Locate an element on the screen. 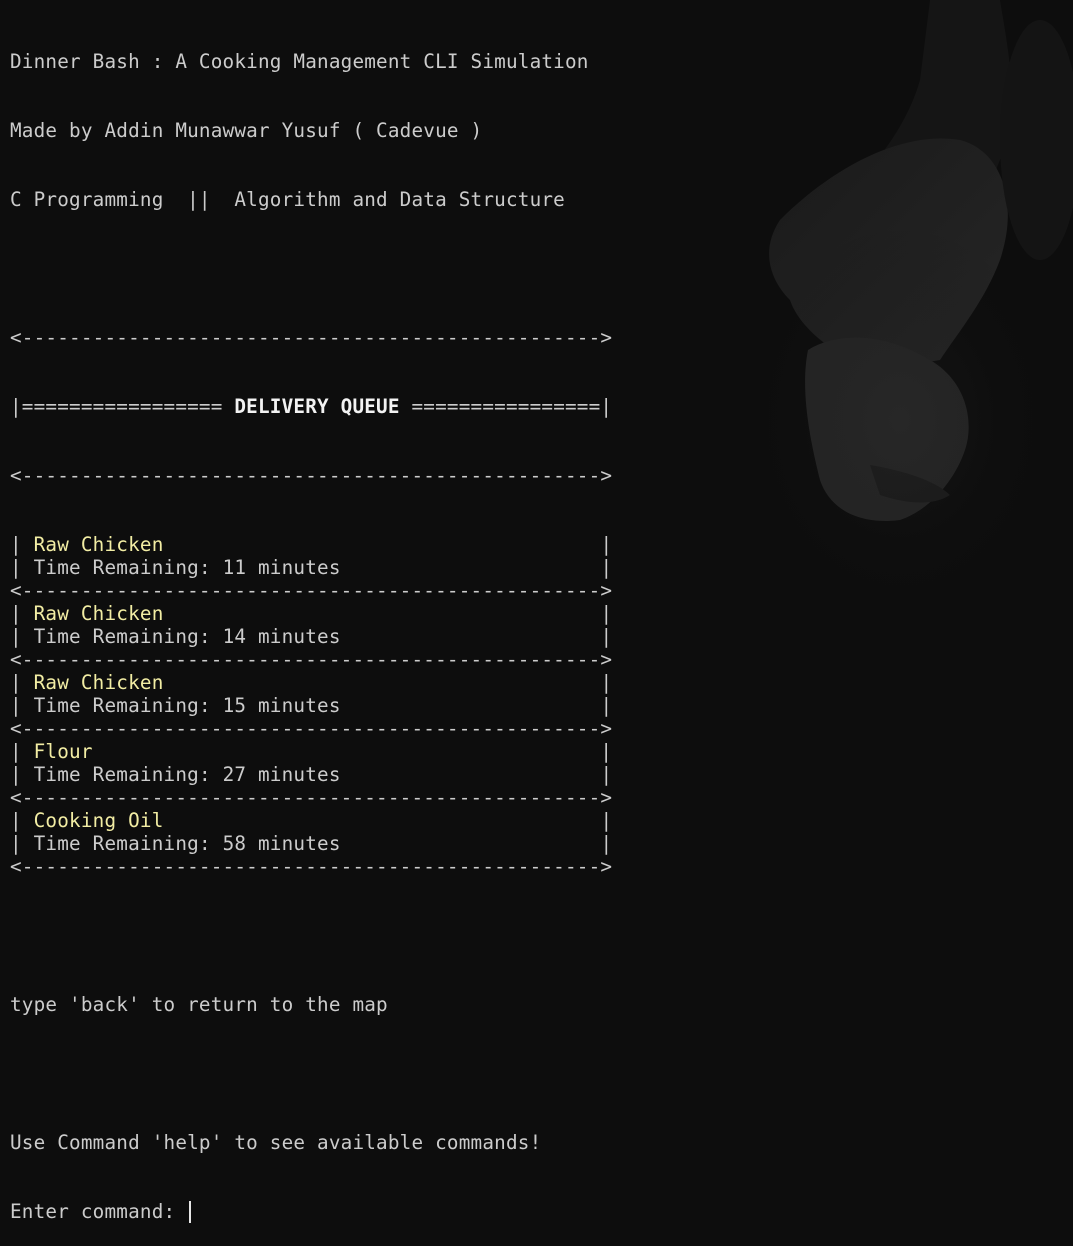 The width and height of the screenshot is (1073, 1246). queue-item-time-row: | Time Remaining: 58 minutes | is located at coordinates (311, 843).